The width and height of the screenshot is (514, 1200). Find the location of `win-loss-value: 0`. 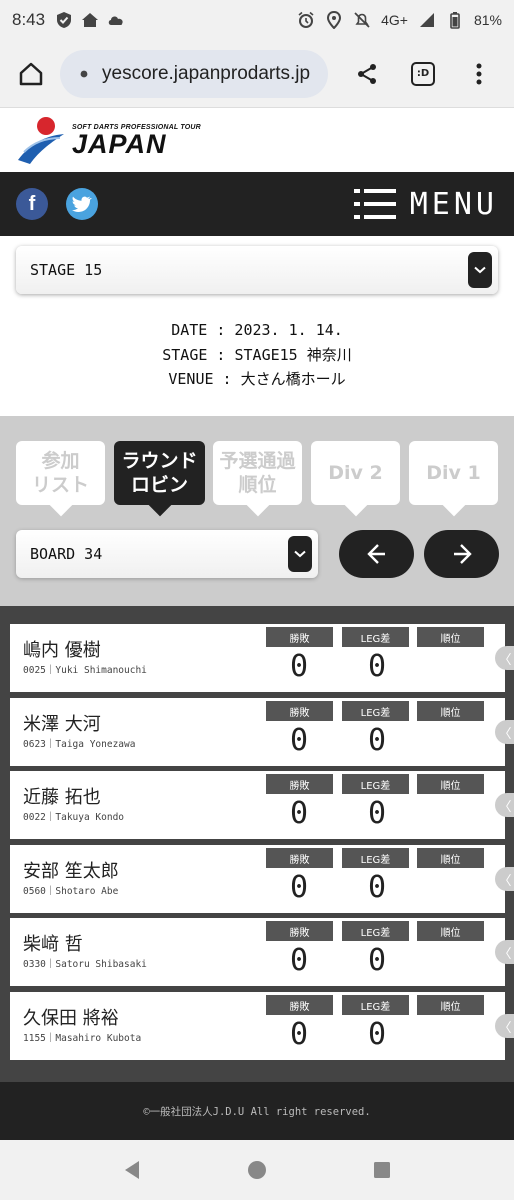

win-loss-value: 0 is located at coordinates (299, 740).